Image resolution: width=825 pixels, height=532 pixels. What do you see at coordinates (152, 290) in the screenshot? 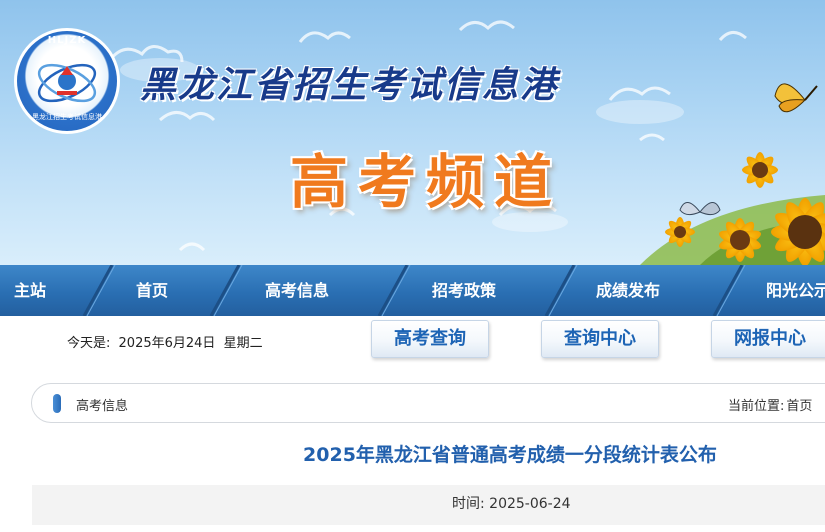
I see `nav-item-home: 首页` at bounding box center [152, 290].